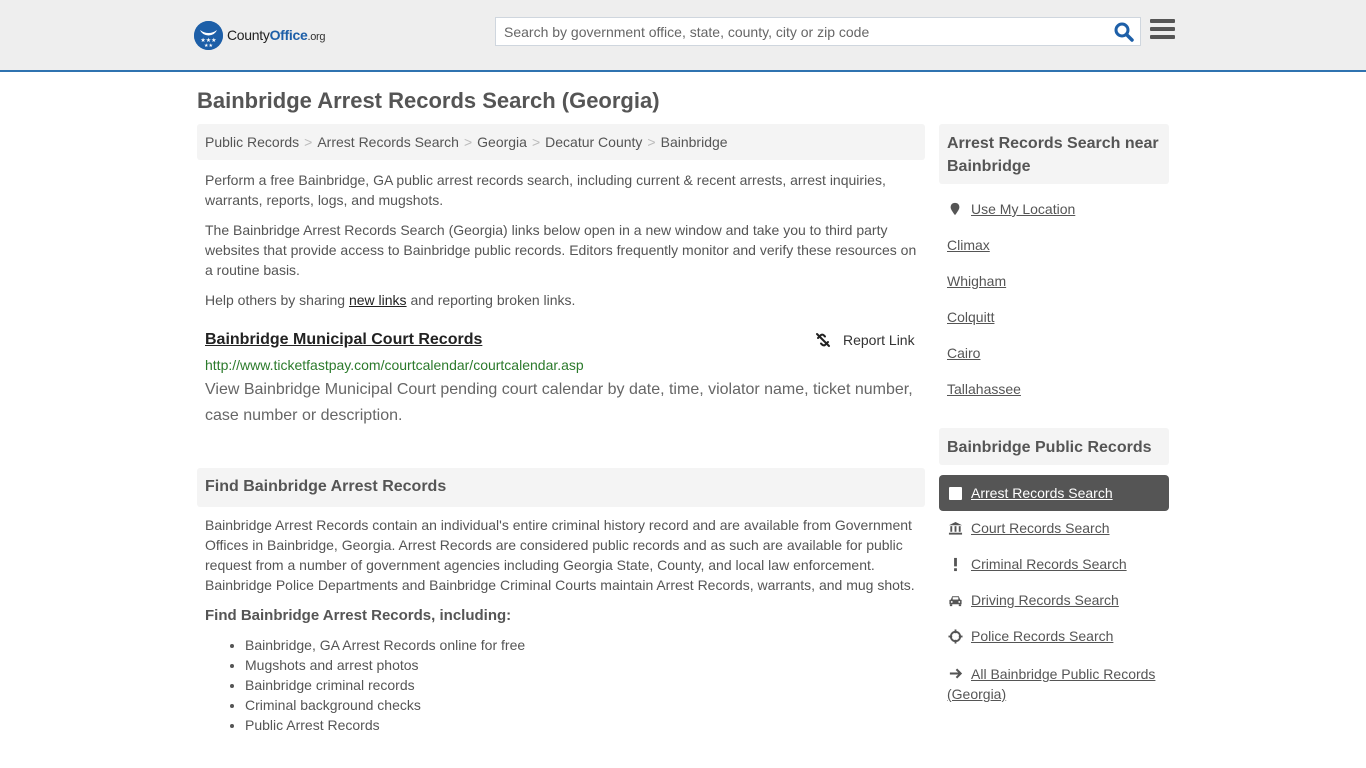  I want to click on nearby-heading: Arrest Records Search near Bainbridge, so click(1054, 154).